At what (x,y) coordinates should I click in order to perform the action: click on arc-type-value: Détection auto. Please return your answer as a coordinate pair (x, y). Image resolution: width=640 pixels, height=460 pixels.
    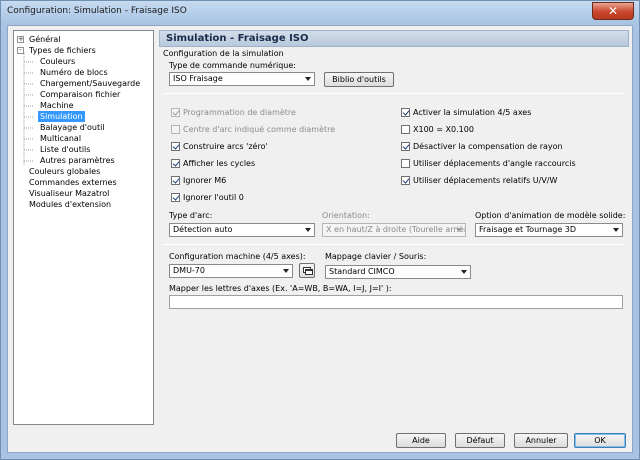
    Looking at the image, I should click on (203, 229).